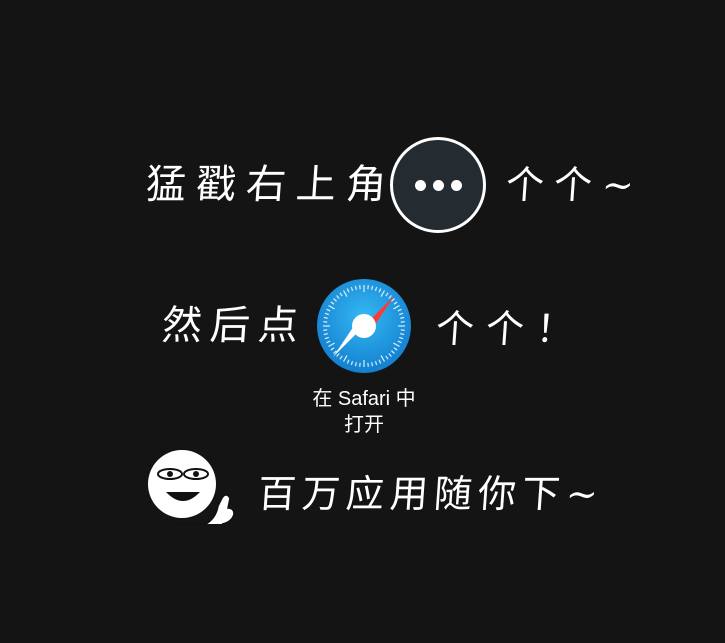 The image size is (725, 643). What do you see at coordinates (511, 329) in the screenshot?
I see `step2-suffix: 个个！` at bounding box center [511, 329].